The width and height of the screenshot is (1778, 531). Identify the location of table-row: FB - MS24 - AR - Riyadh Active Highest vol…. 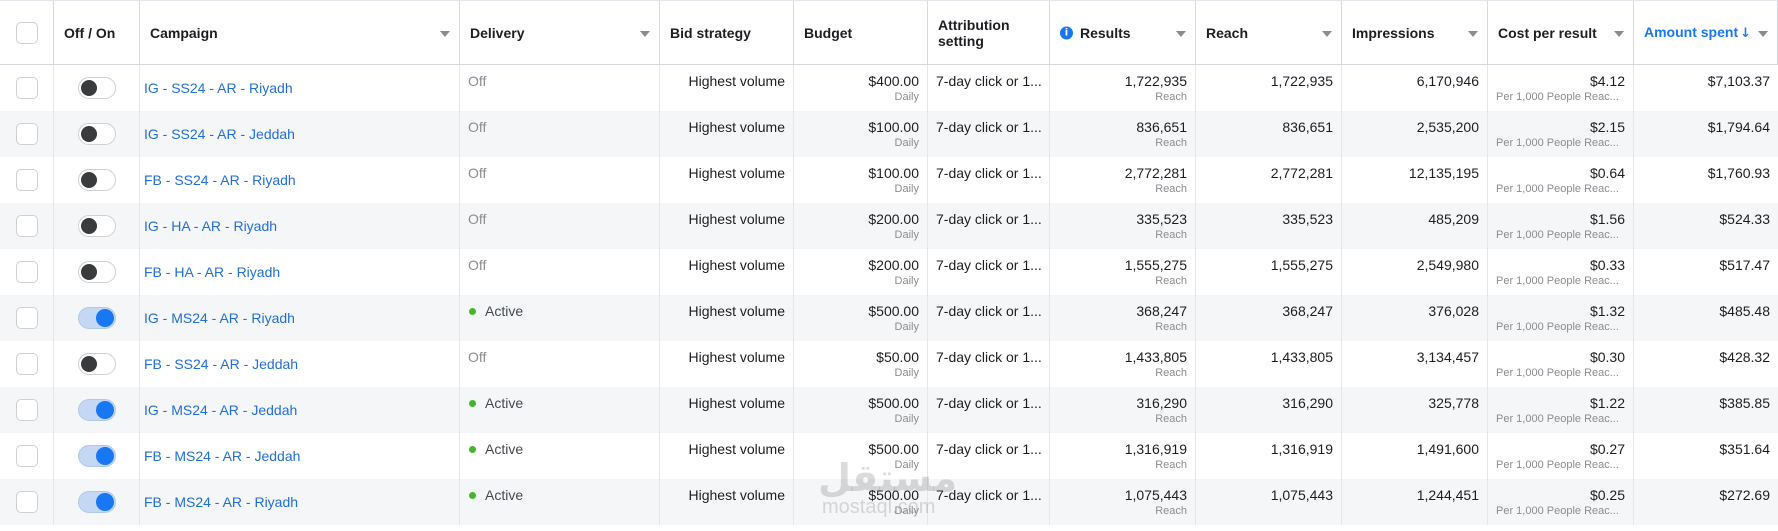
(889, 502).